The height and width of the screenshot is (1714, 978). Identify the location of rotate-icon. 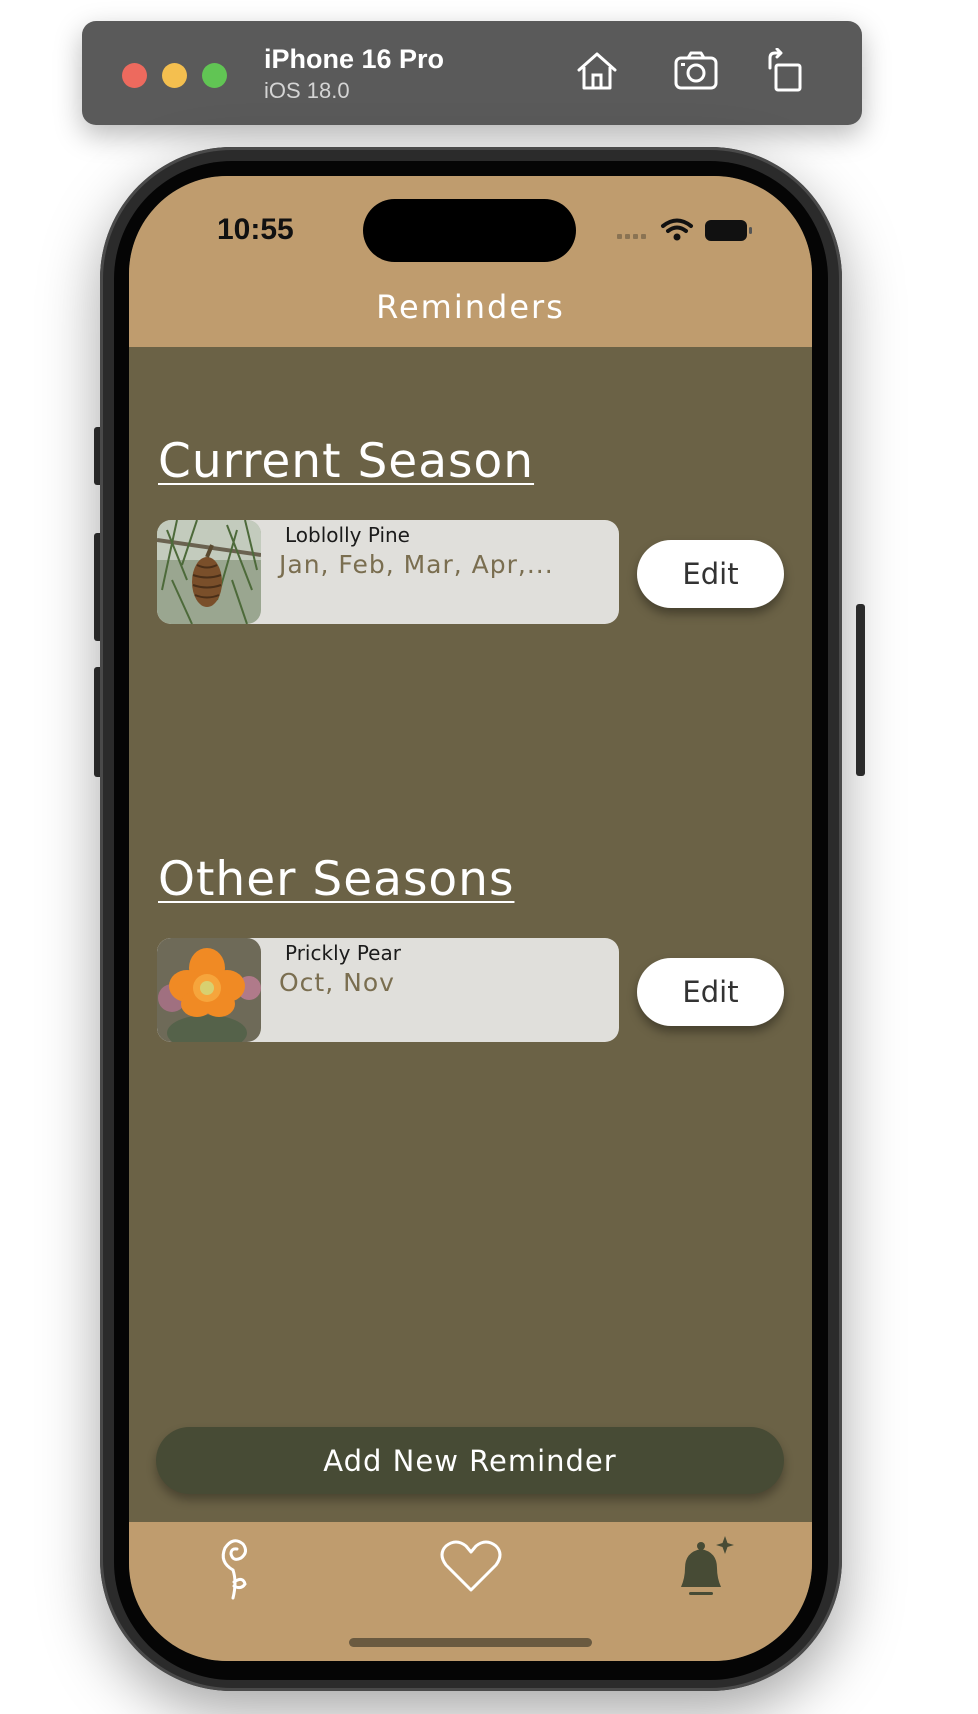
(787, 71).